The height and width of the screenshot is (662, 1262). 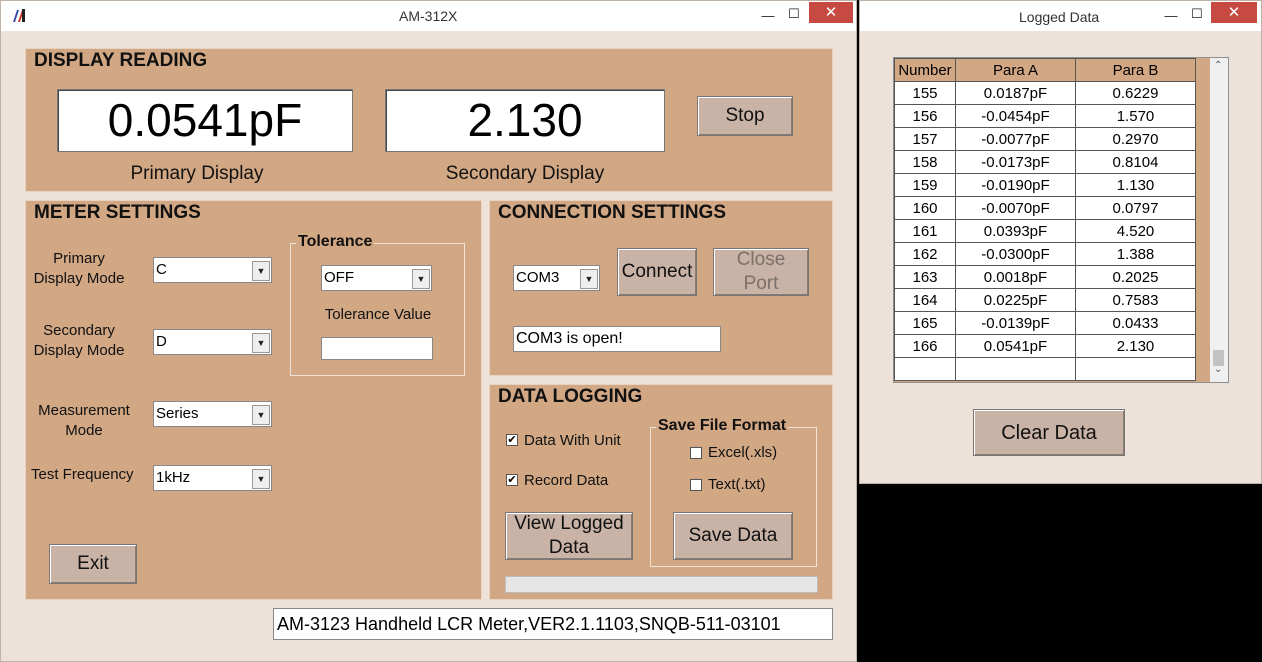 I want to click on cell-number: 155, so click(x=925, y=93).